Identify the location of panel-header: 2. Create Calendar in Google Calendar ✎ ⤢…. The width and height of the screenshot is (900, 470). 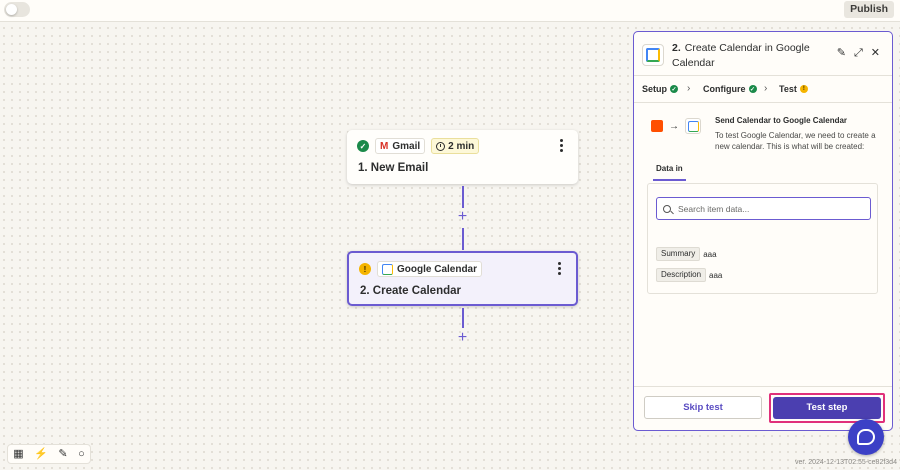
(763, 54).